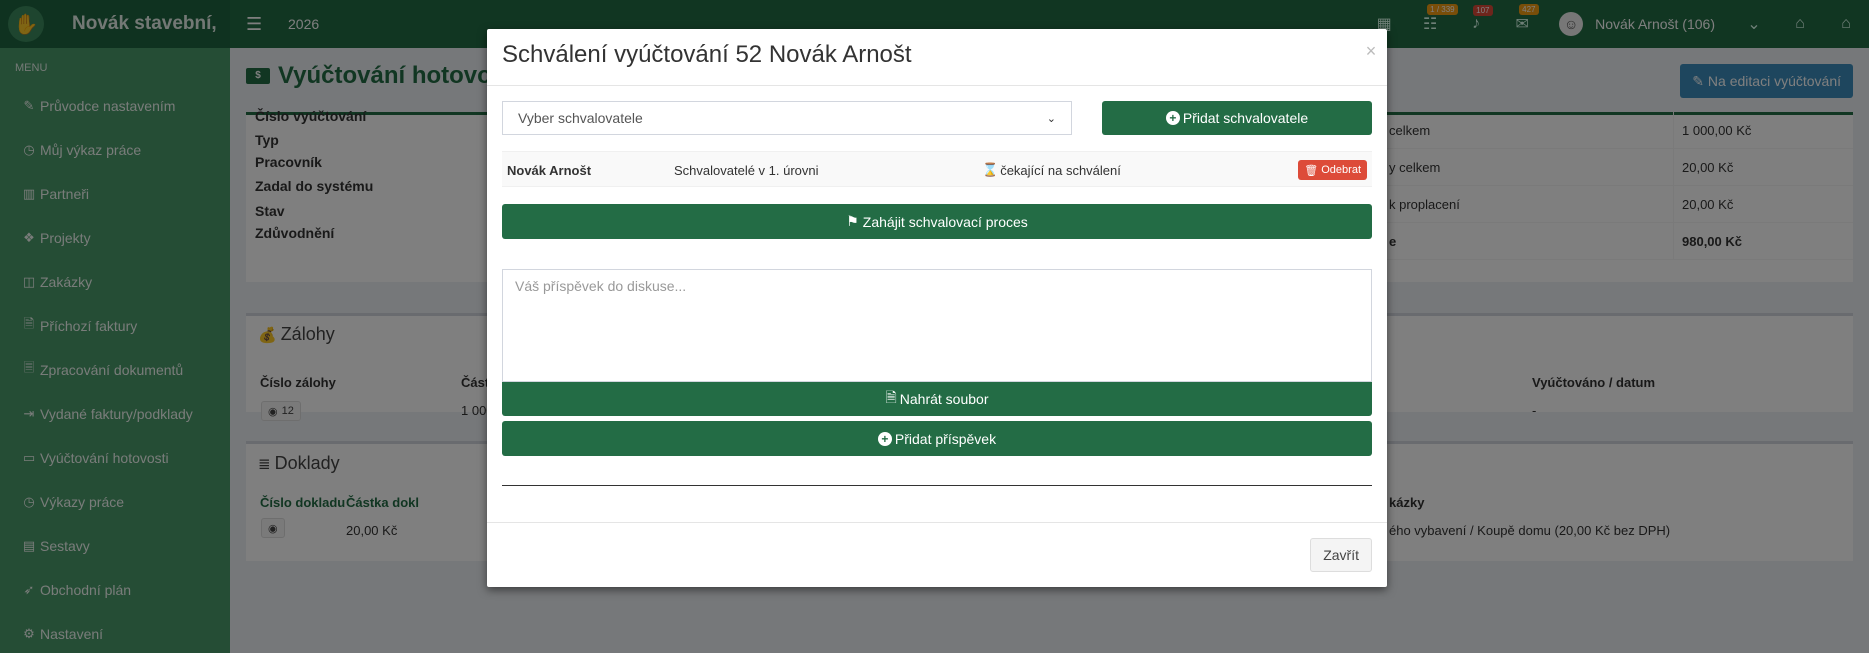 The width and height of the screenshot is (1869, 653). Describe the element at coordinates (990, 169) in the screenshot. I see `hourglass-icon: ⌛` at that location.